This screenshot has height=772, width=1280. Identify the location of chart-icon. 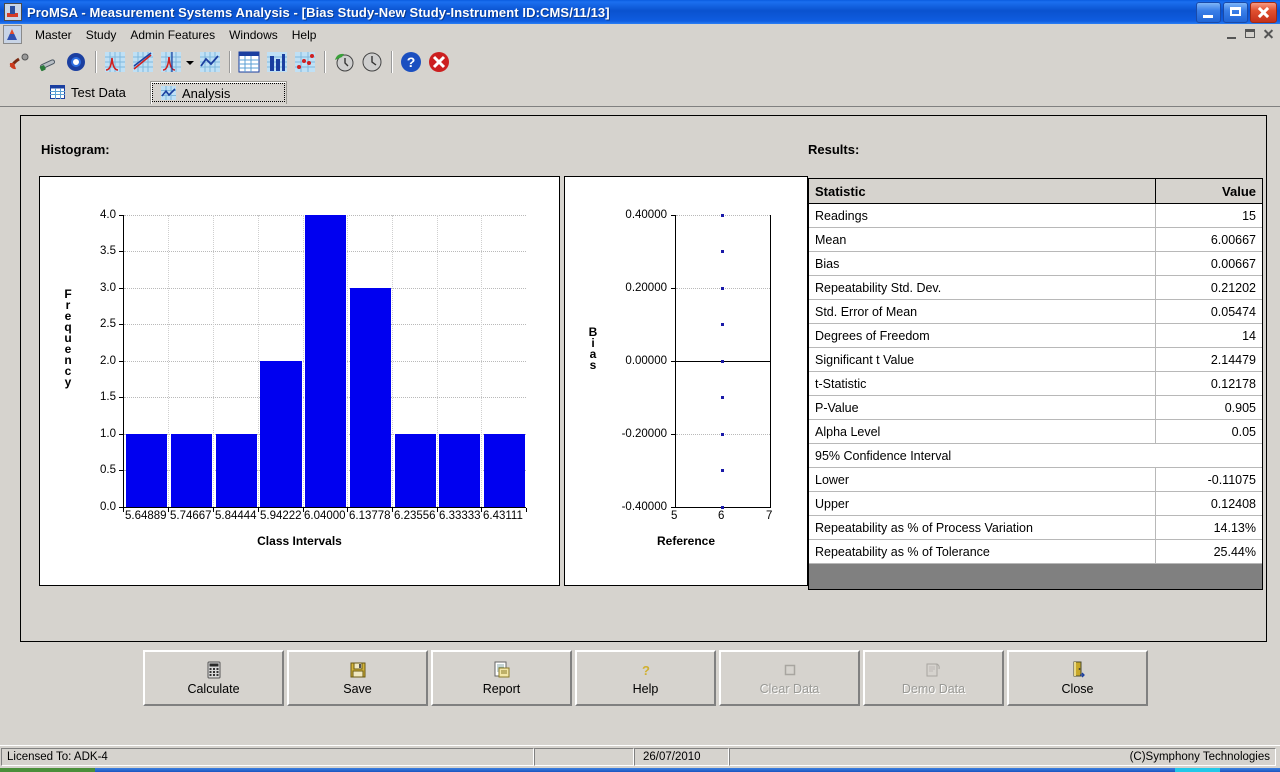
(168, 93).